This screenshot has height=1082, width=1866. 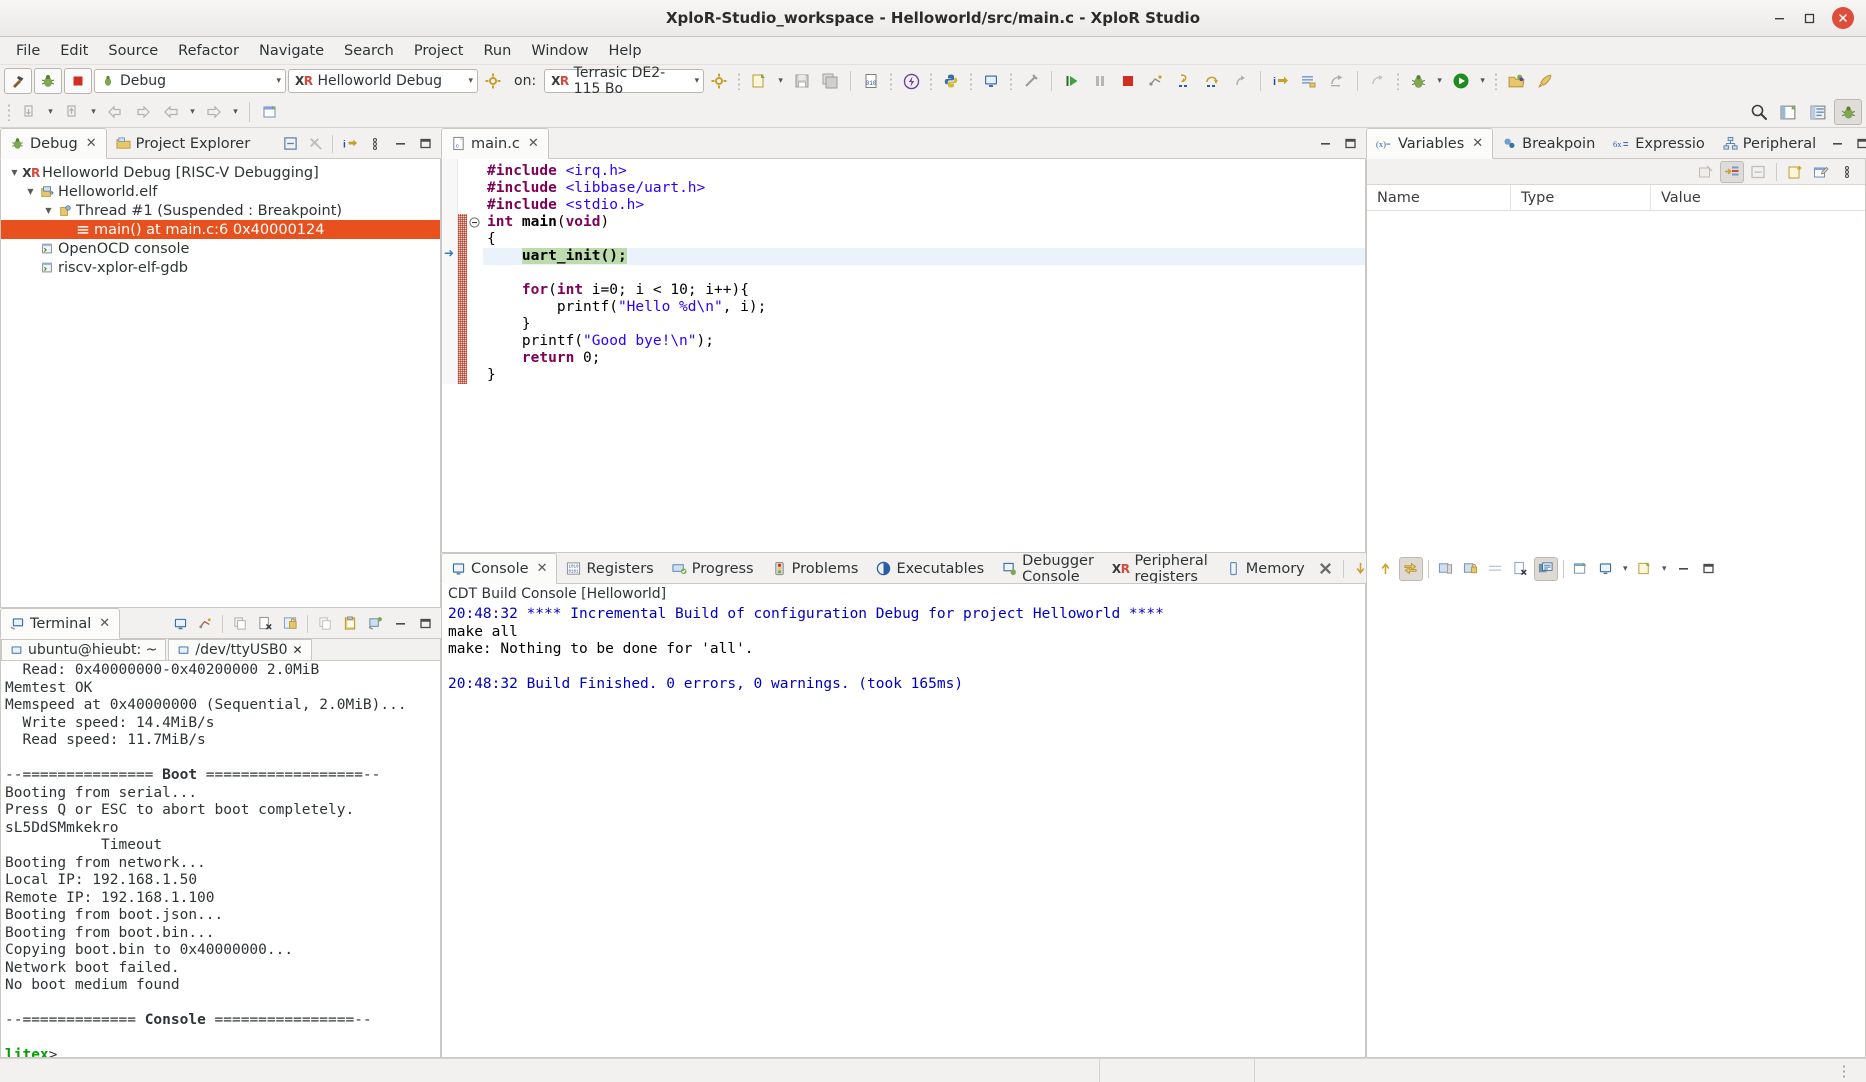 I want to click on menu-refactor: Refactor, so click(x=208, y=51).